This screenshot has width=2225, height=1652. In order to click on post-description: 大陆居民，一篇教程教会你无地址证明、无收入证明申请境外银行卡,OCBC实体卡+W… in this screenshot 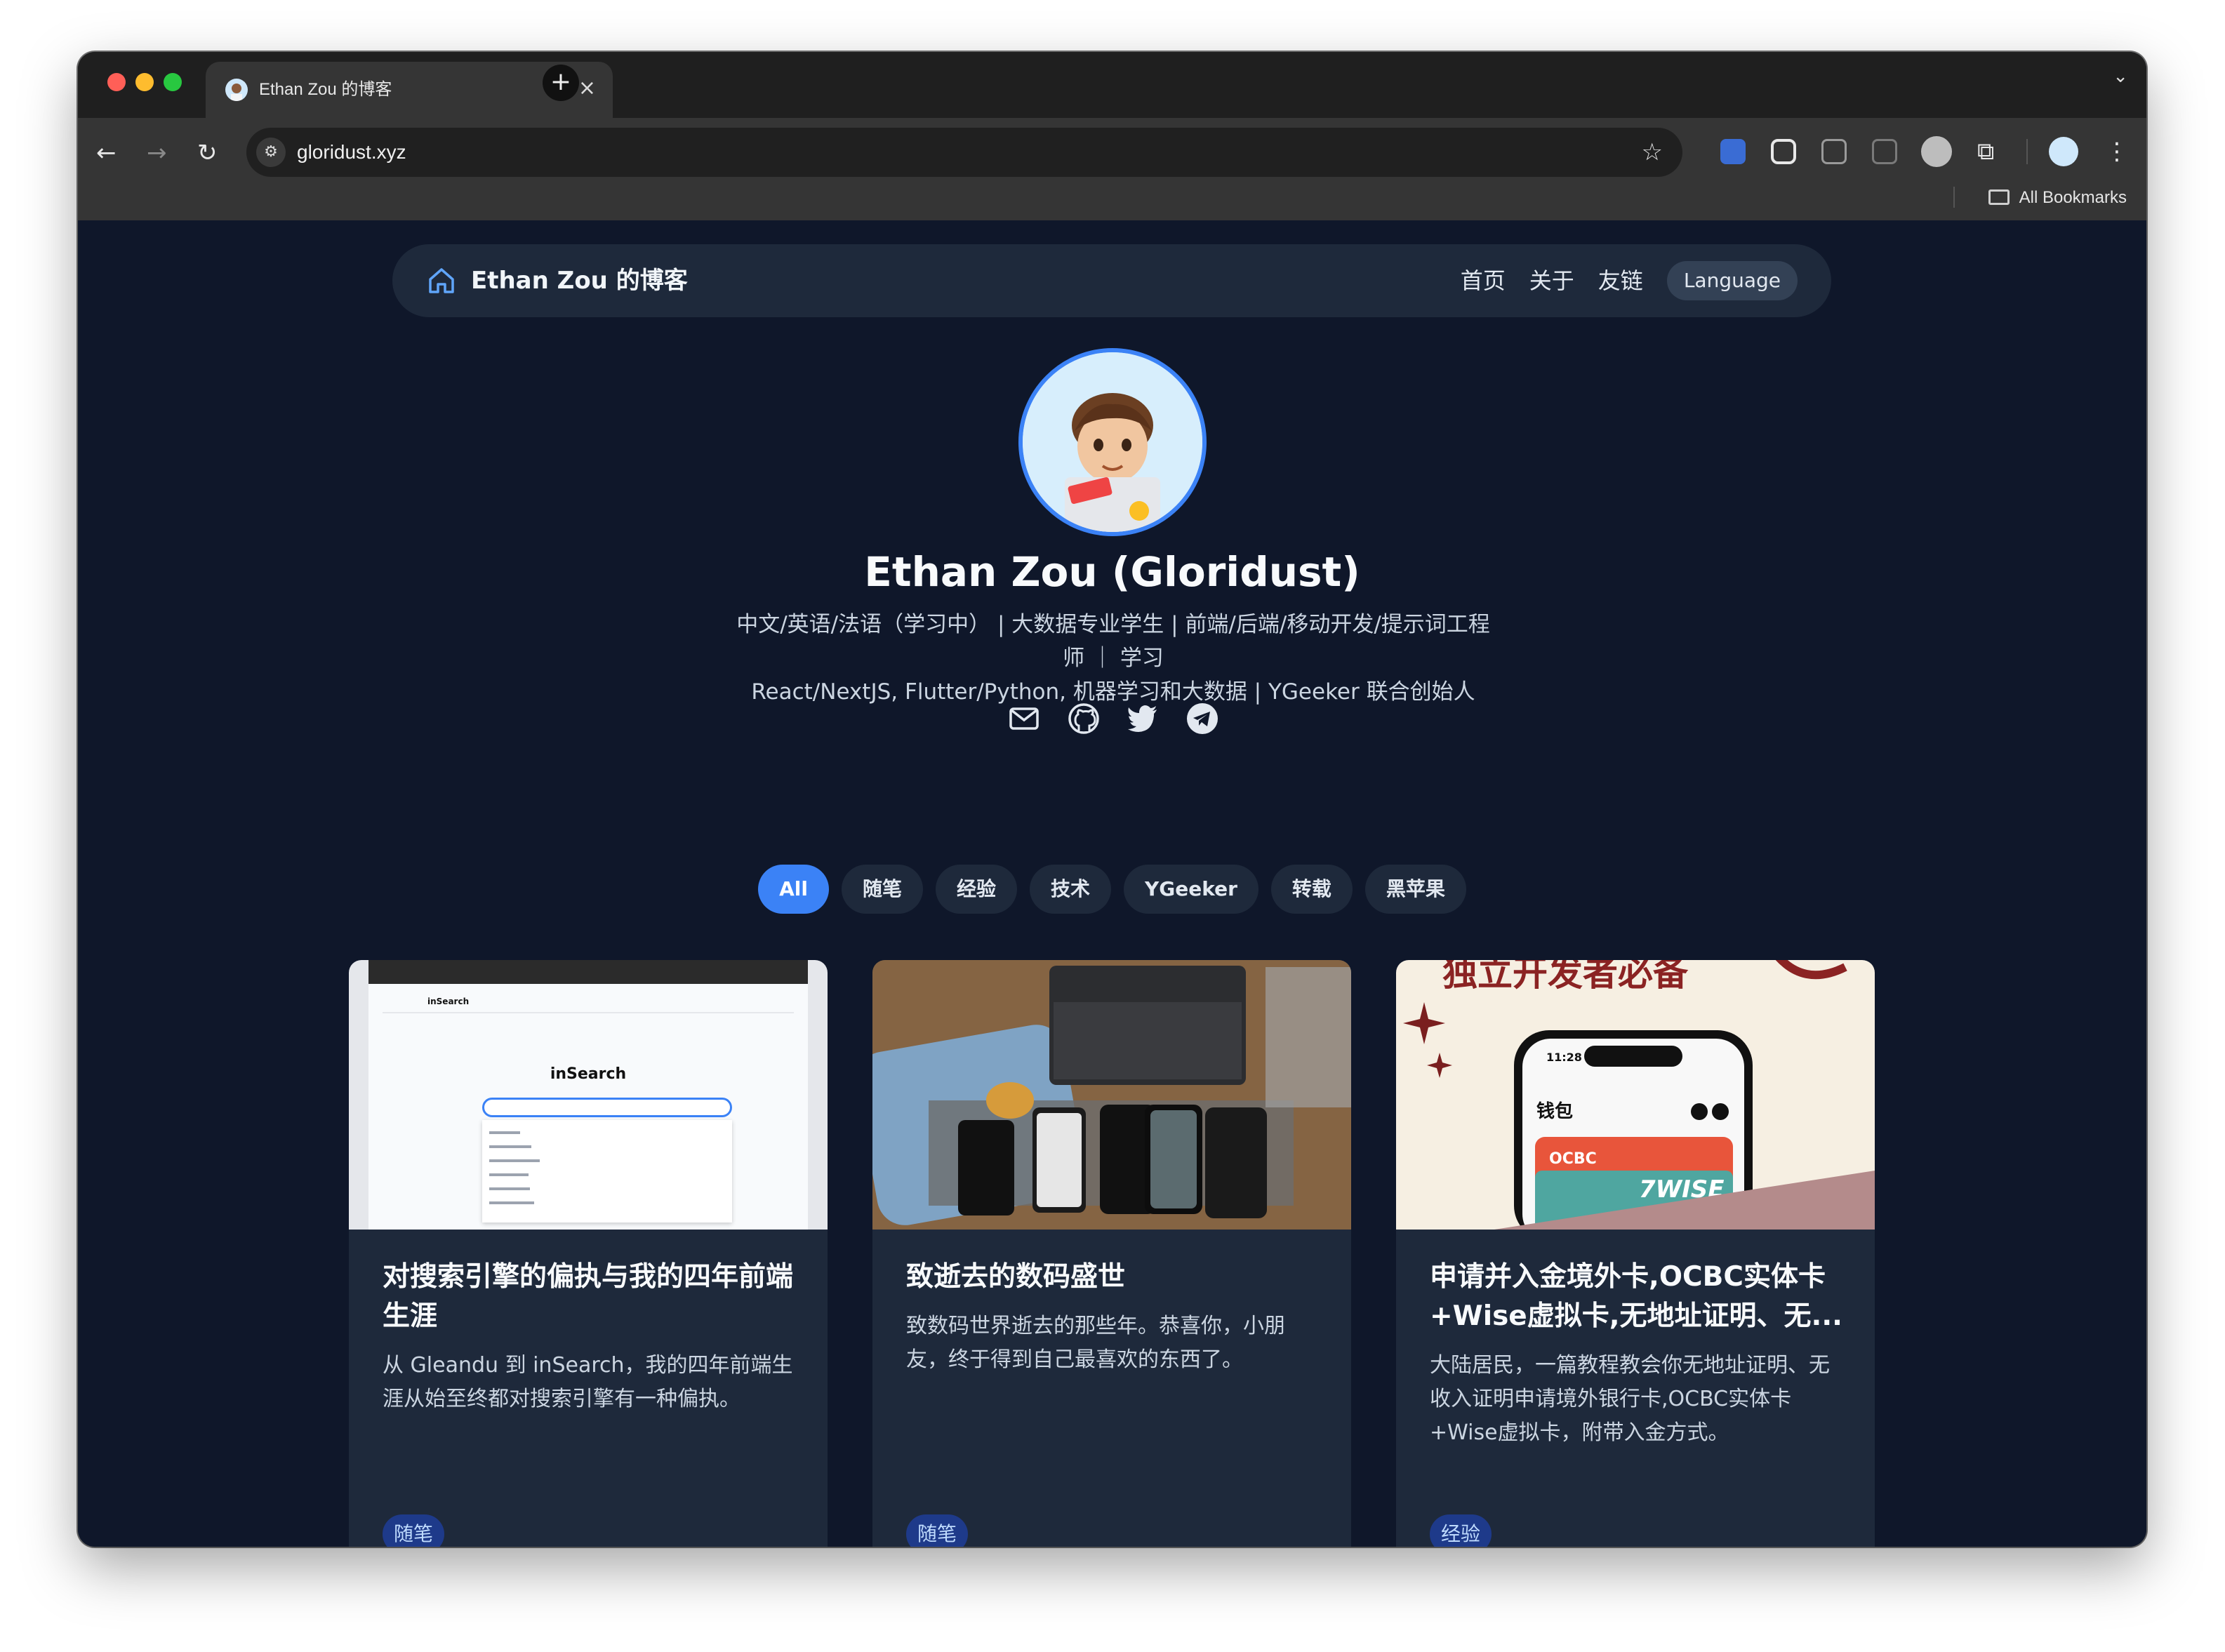, I will do `click(1630, 1399)`.